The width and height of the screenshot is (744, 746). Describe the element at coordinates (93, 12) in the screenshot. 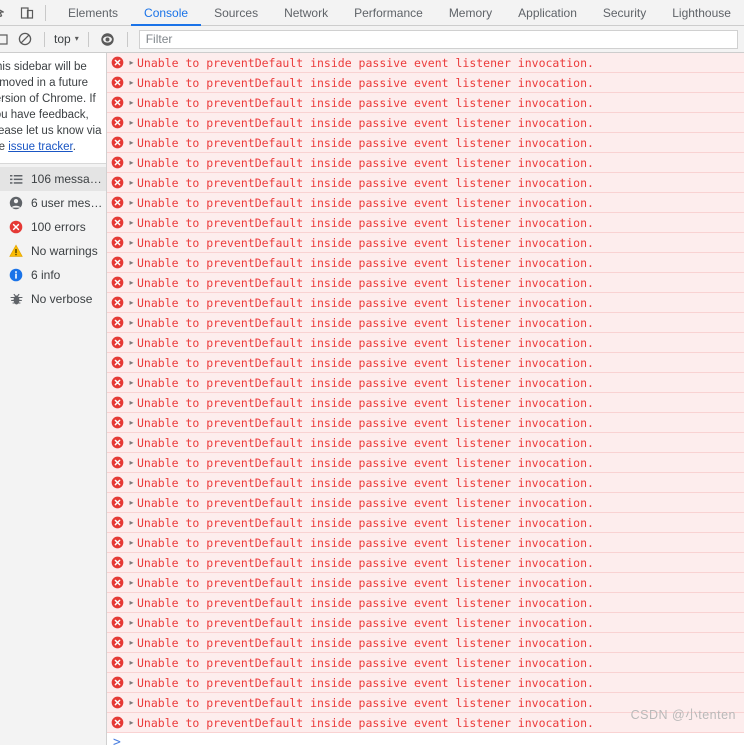

I see `tab-elements: Elements` at that location.